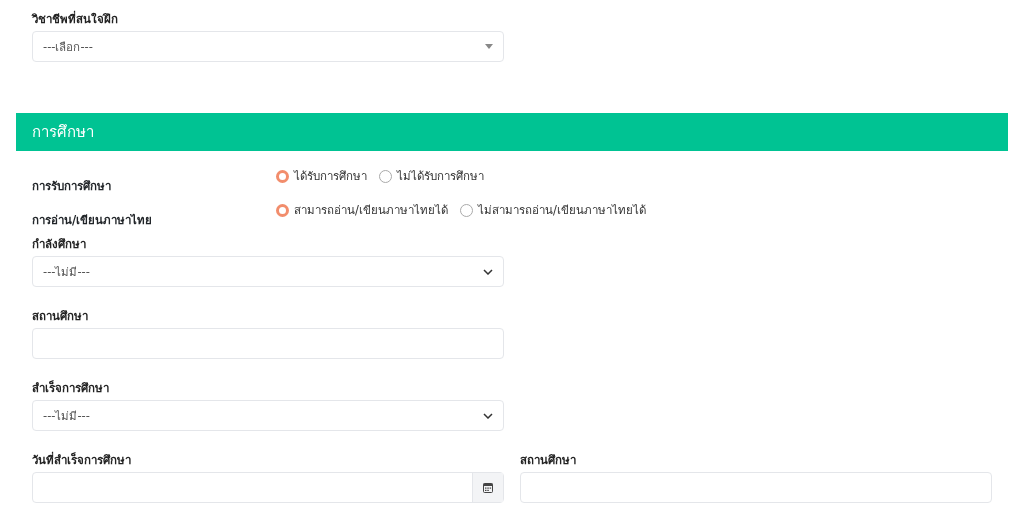 The height and width of the screenshot is (509, 1024). What do you see at coordinates (82, 460) in the screenshot?
I see `field-label: วันที่สำเร็จการศึกษา` at bounding box center [82, 460].